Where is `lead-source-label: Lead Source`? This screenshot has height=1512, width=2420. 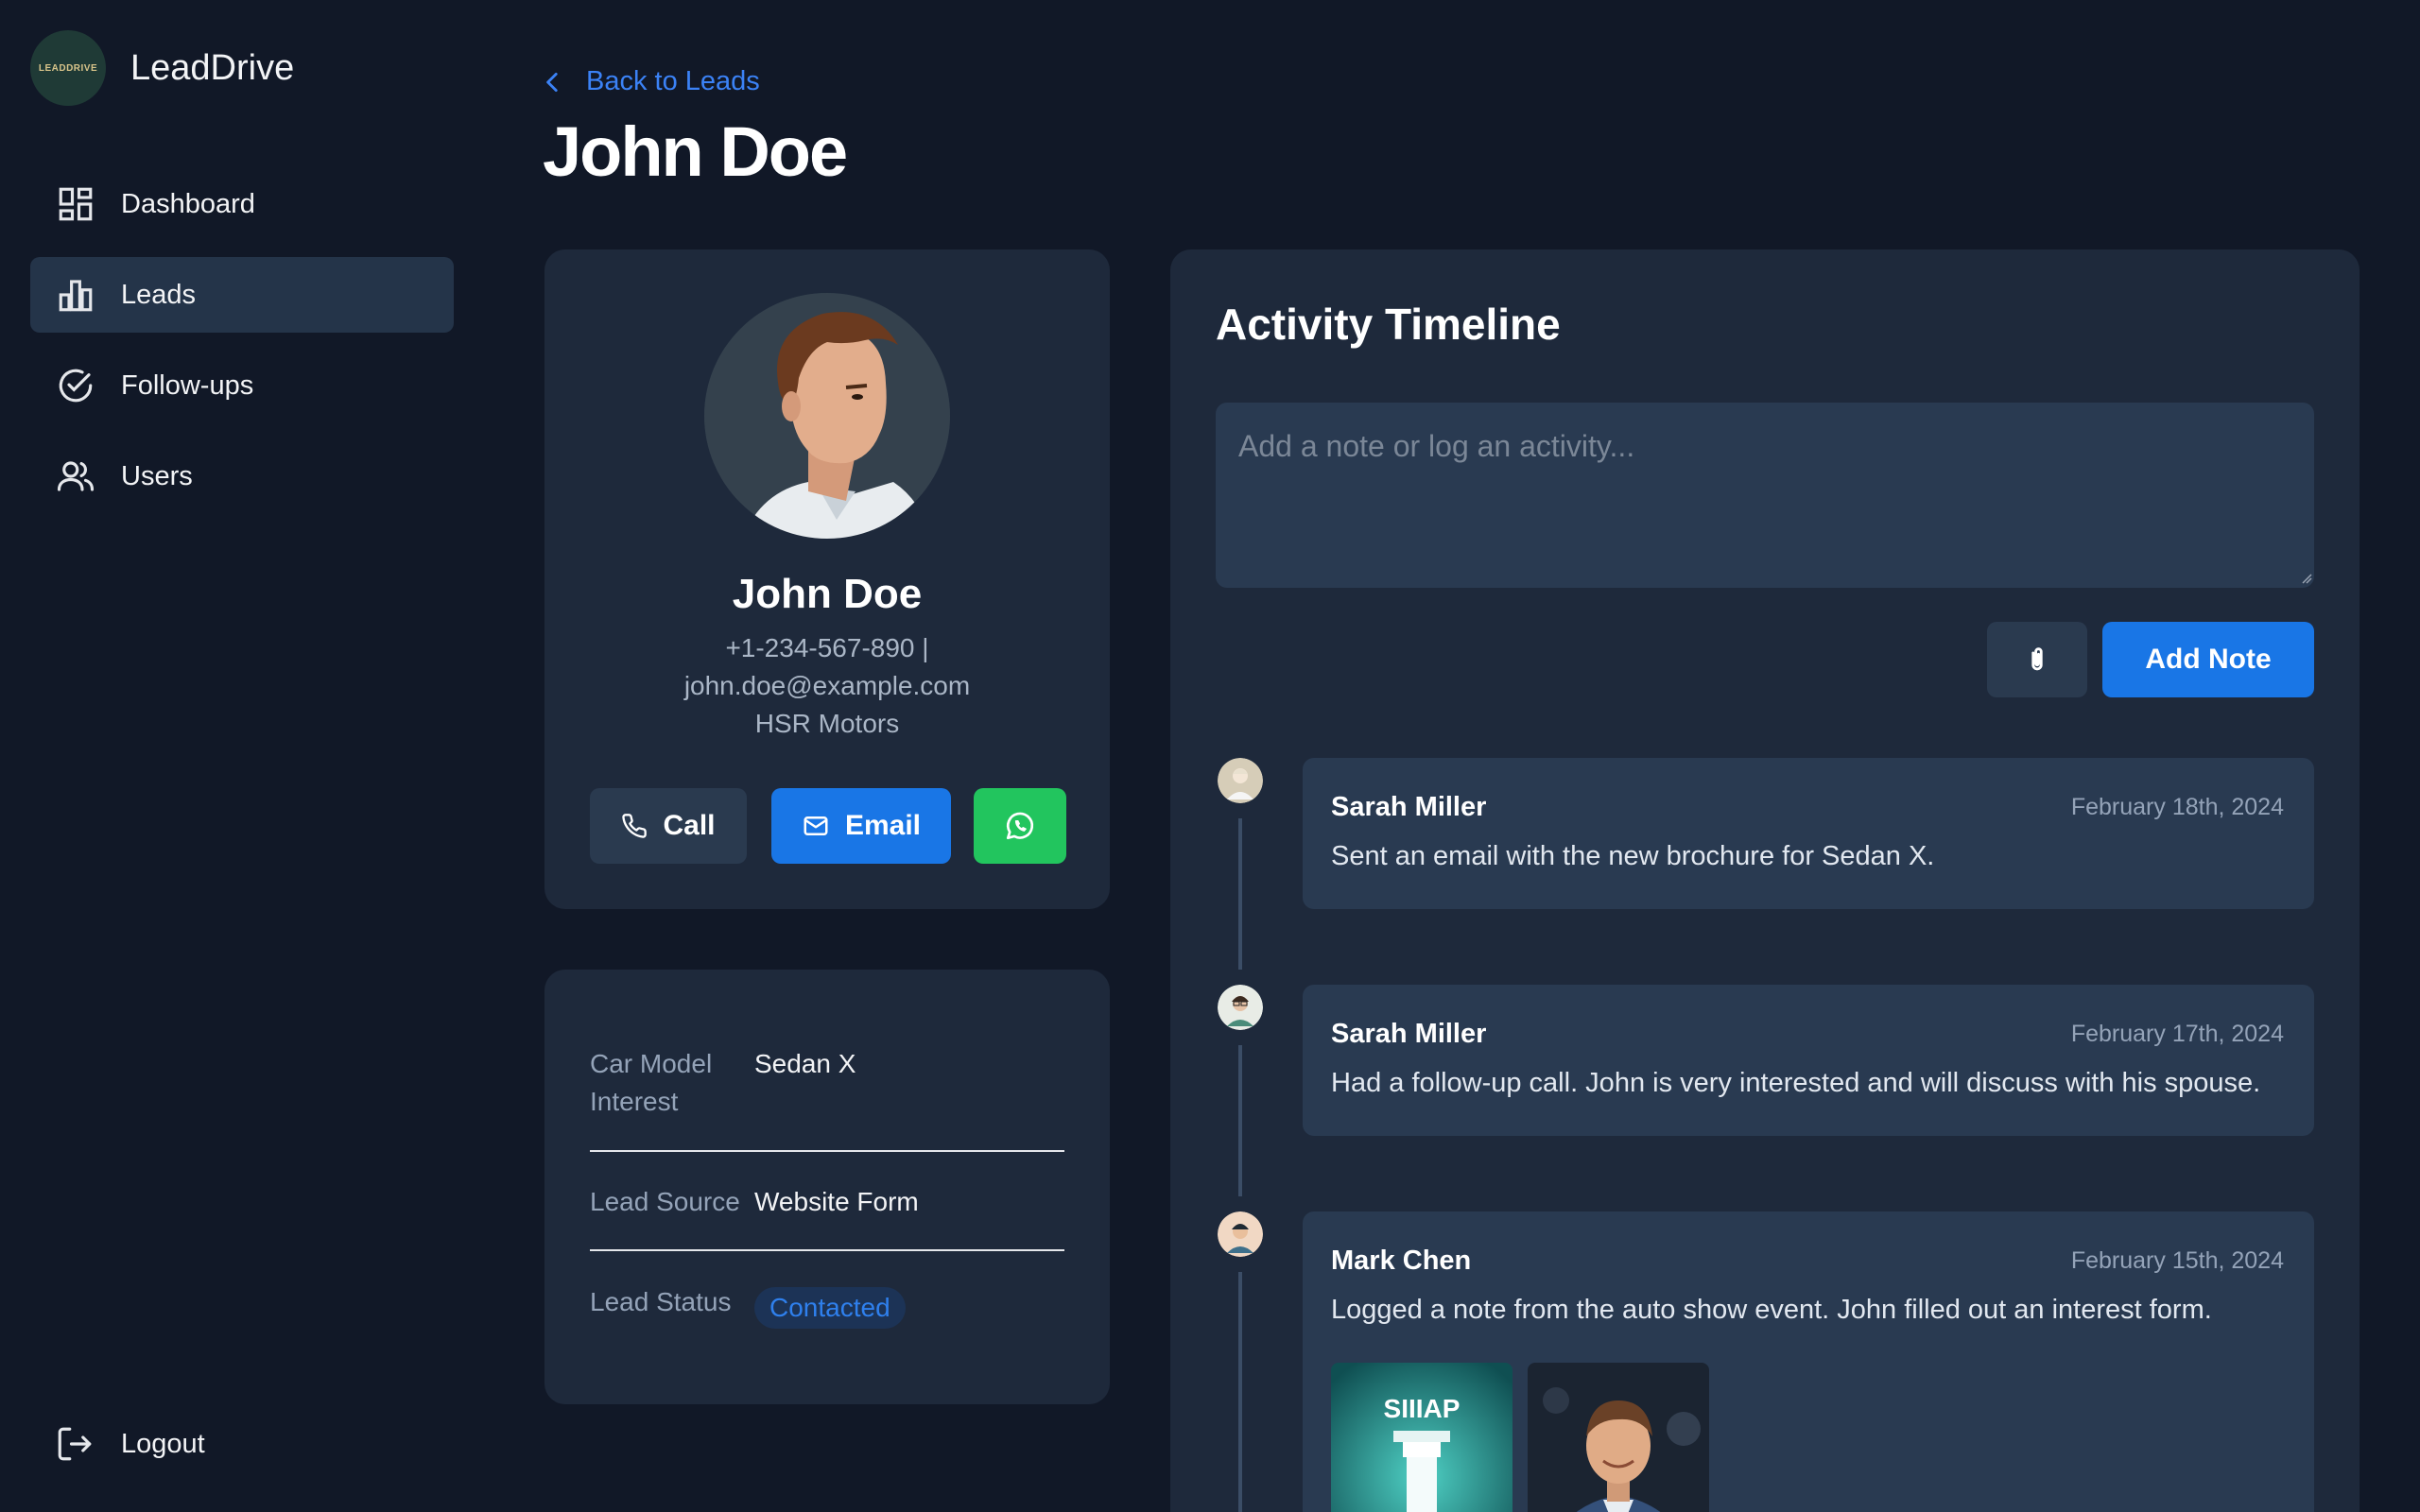 lead-source-label: Lead Source is located at coordinates (665, 1201).